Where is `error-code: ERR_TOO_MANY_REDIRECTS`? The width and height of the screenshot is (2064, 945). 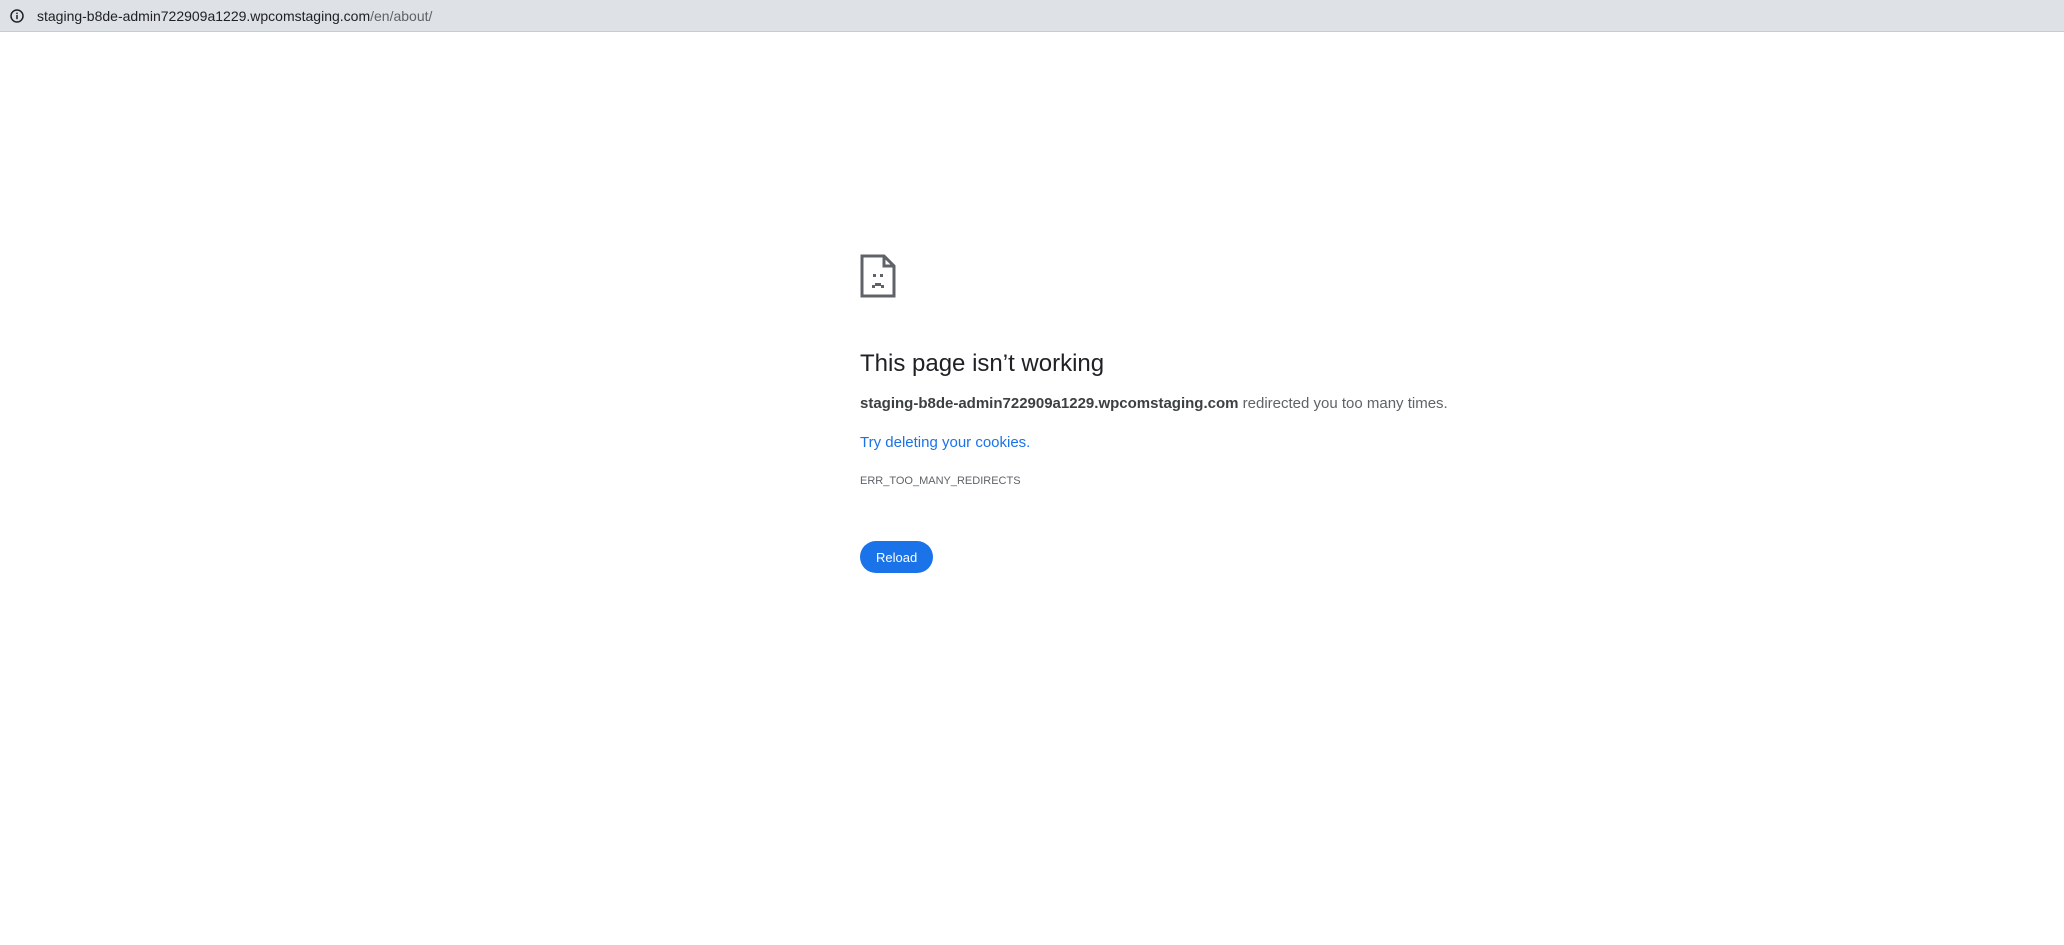
error-code: ERR_TOO_MANY_REDIRECTS is located at coordinates (940, 481).